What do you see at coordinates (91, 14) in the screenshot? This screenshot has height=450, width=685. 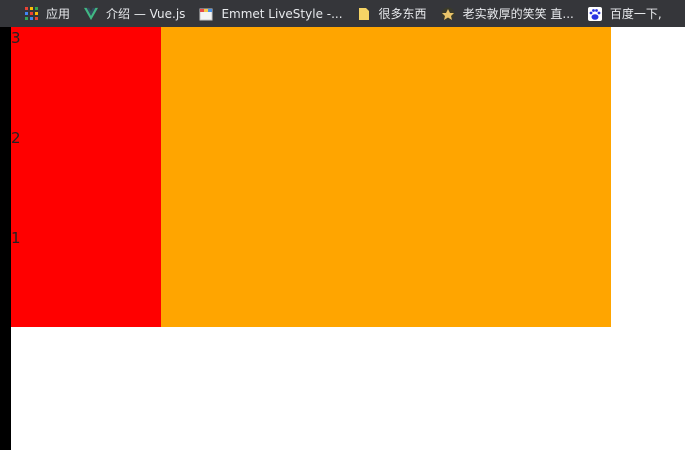 I see `vue-logo-icon` at bounding box center [91, 14].